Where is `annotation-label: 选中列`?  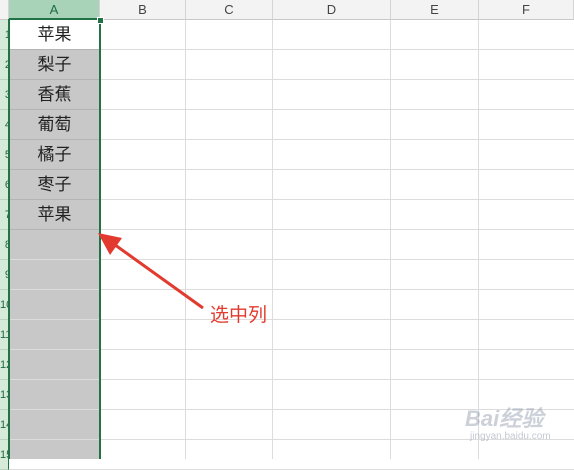
annotation-label: 选中列 is located at coordinates (239, 315).